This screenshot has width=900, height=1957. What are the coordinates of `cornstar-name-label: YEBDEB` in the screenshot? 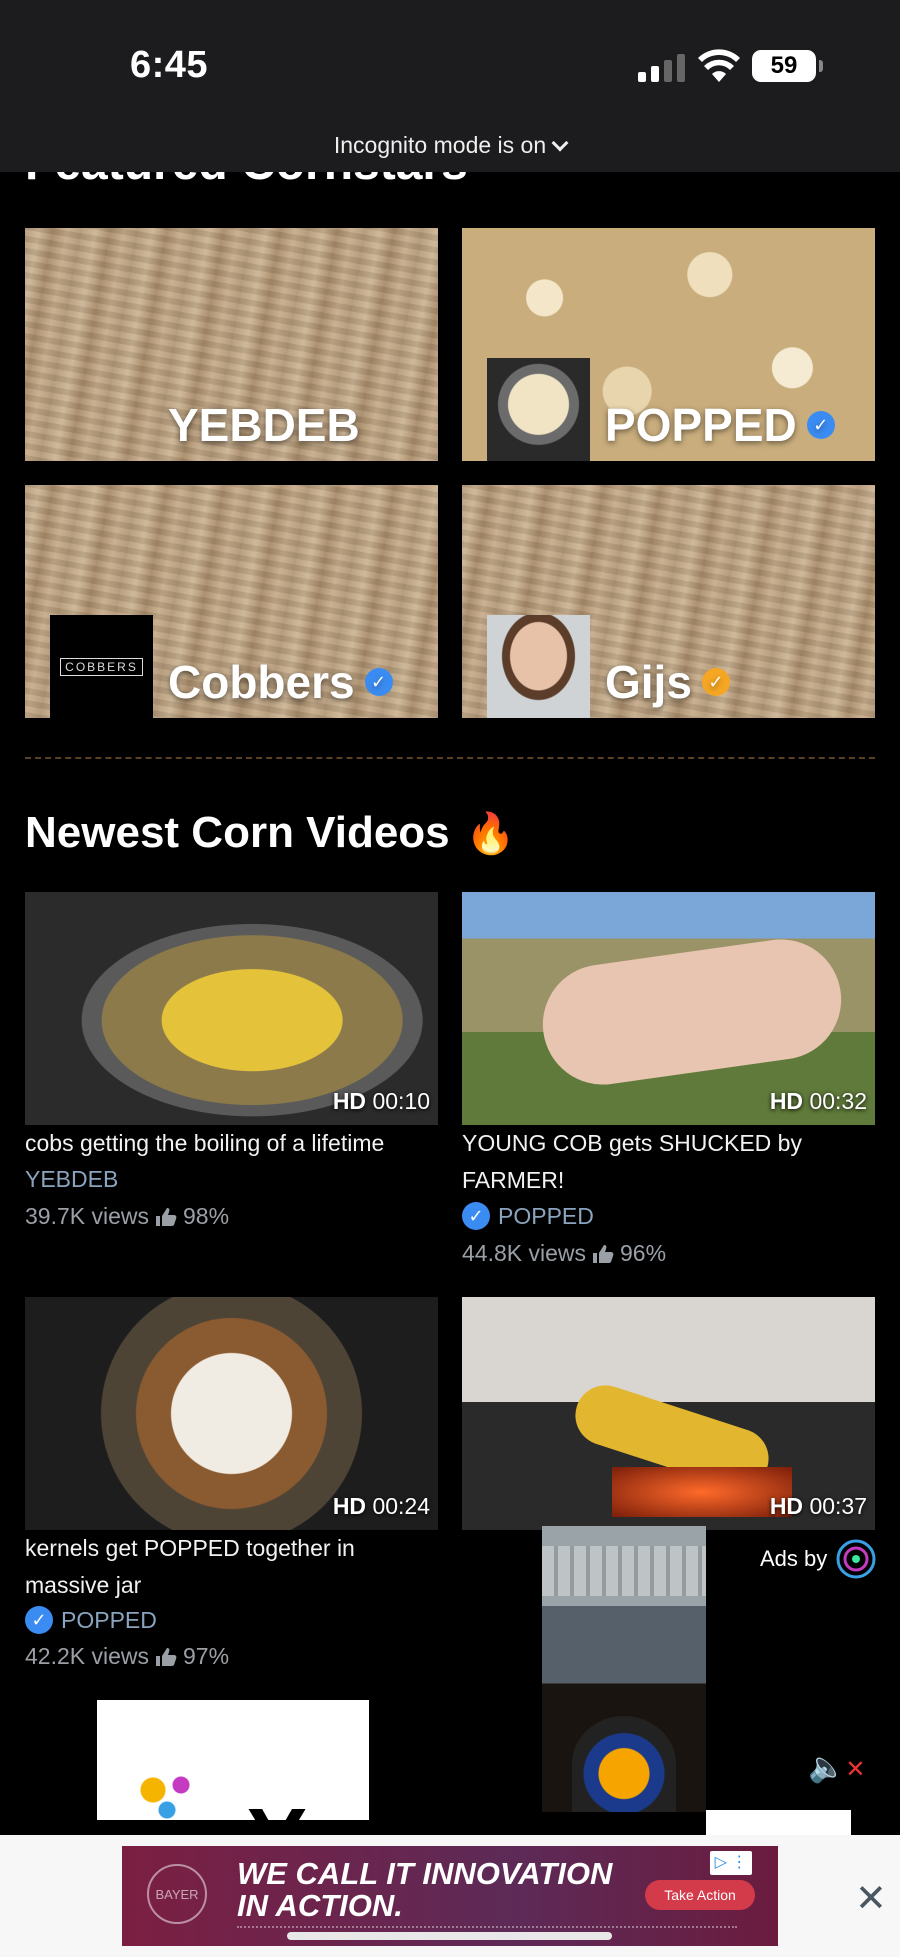 It's located at (264, 425).